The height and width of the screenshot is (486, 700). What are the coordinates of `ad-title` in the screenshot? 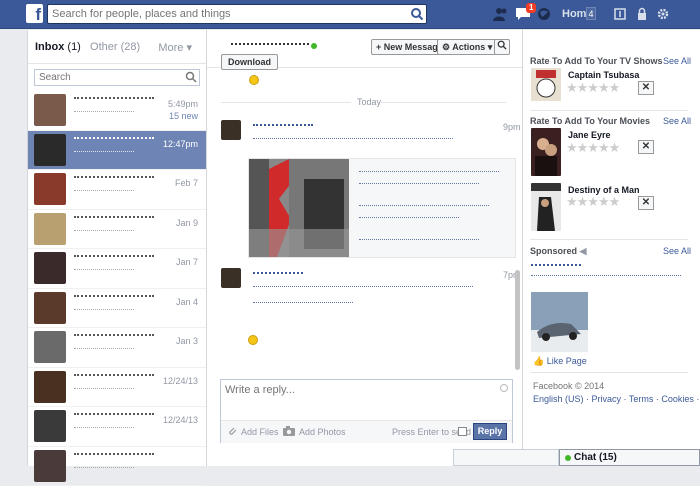 It's located at (556, 265).